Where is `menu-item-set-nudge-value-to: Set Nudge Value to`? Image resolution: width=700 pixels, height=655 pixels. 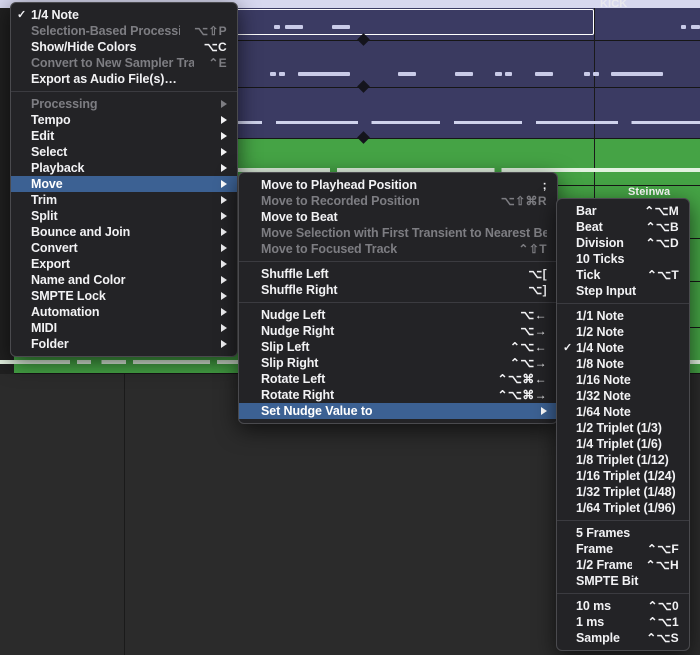 menu-item-set-nudge-value-to: Set Nudge Value to is located at coordinates (398, 411).